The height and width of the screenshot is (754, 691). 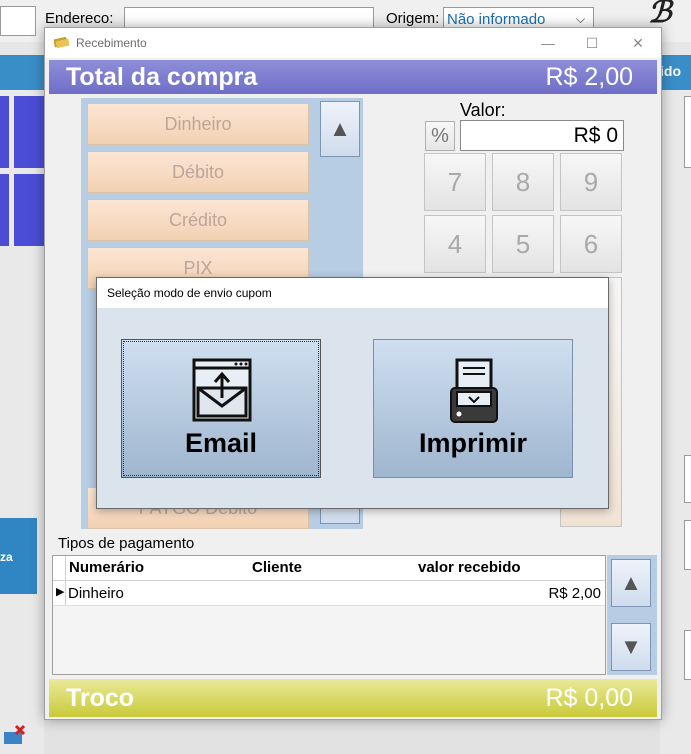 I want to click on chevron-down-icon: ⌵, so click(x=581, y=19).